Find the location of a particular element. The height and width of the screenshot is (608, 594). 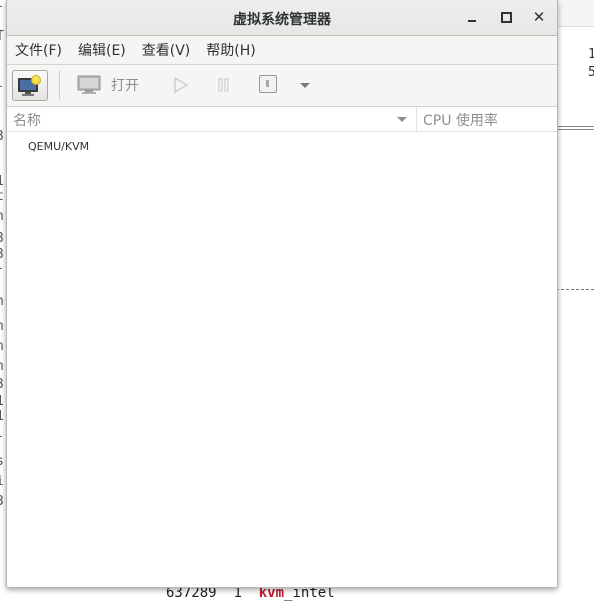

menu-view: 查看(V) is located at coordinates (166, 50).